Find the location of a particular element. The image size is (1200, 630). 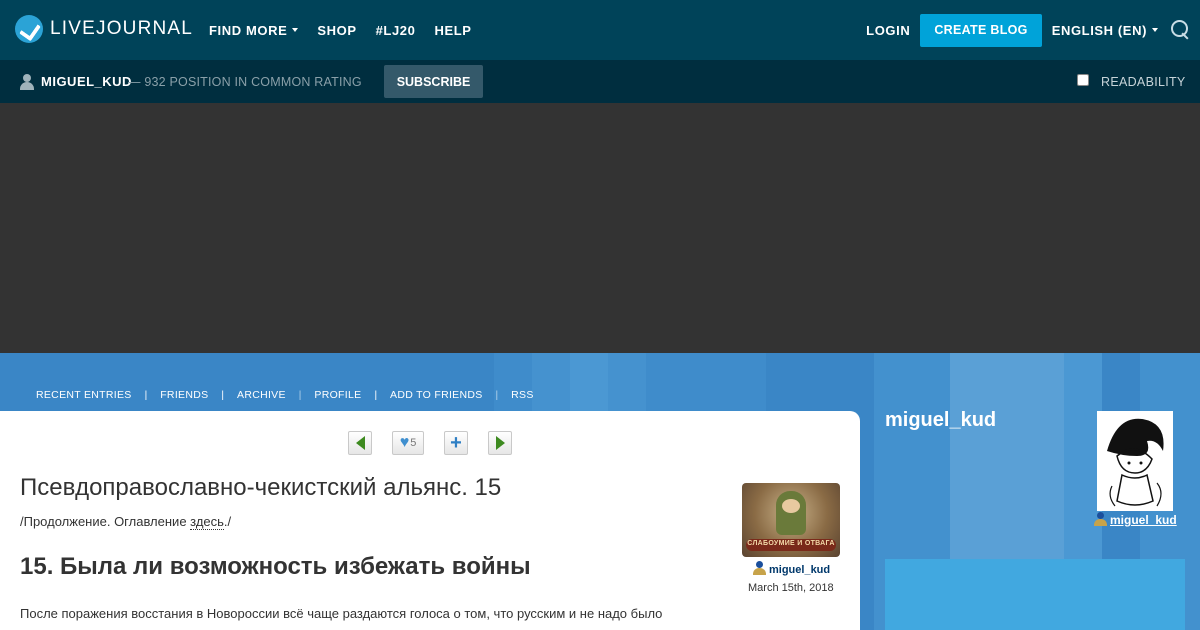

arrow-left-icon is located at coordinates (360, 443).